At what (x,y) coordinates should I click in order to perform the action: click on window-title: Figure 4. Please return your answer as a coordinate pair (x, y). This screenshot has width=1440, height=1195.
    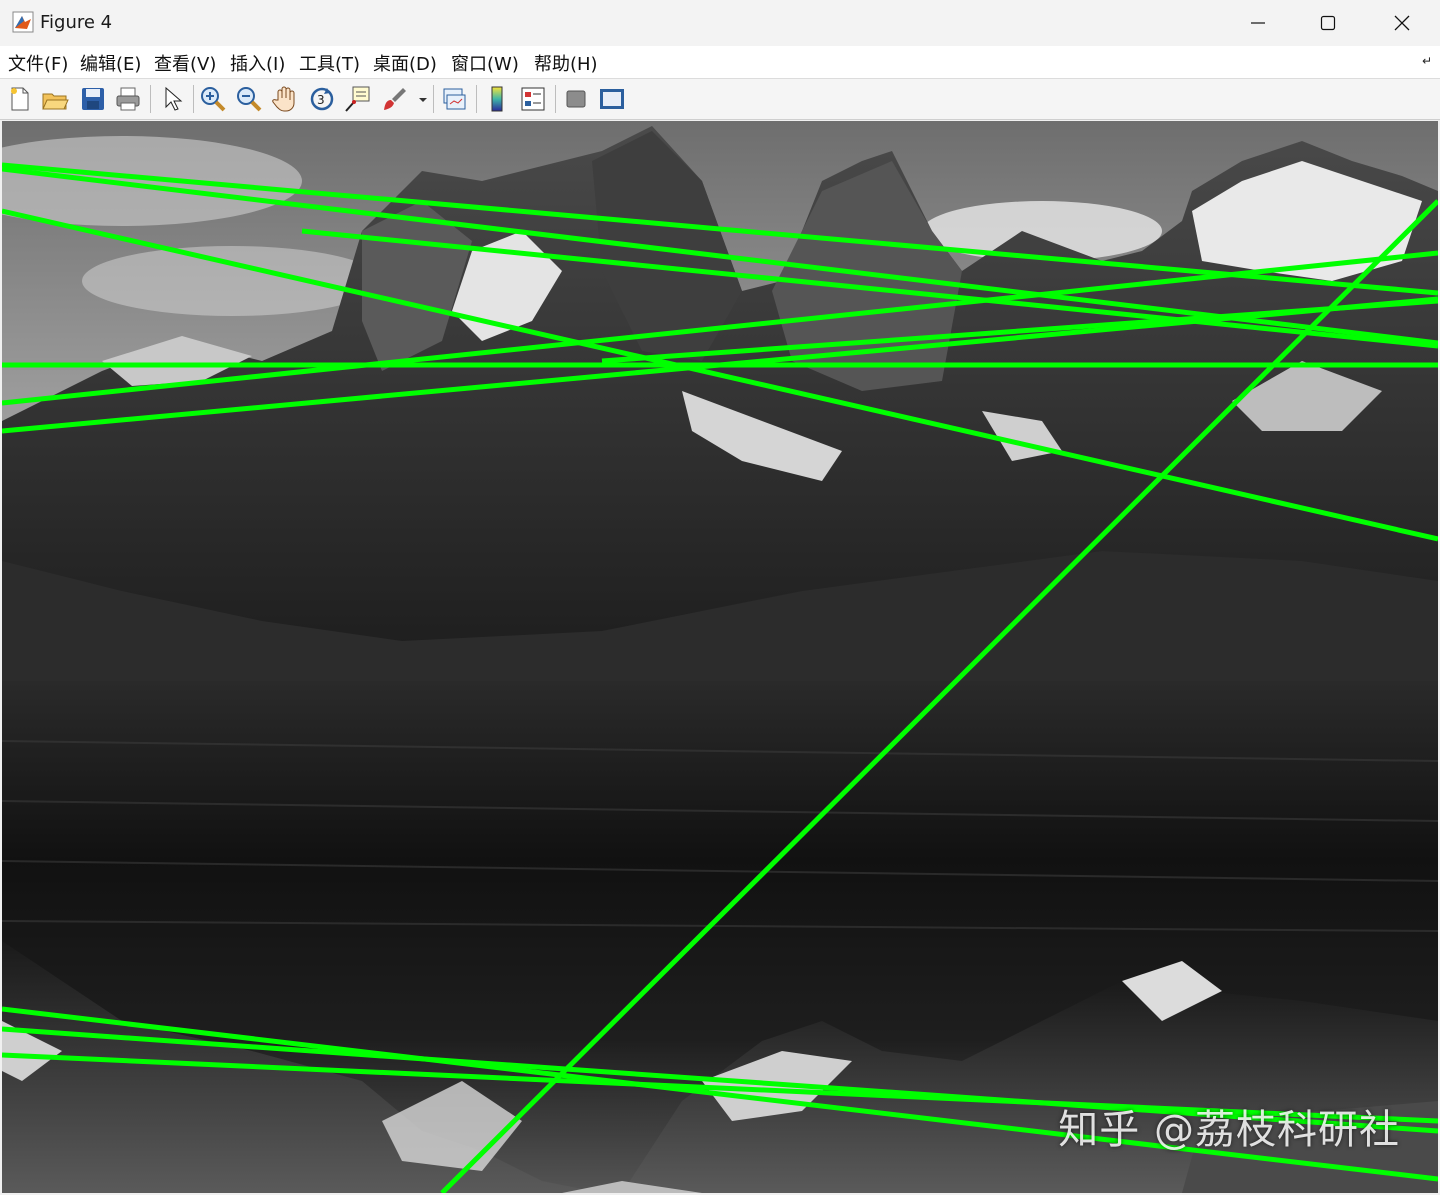
    Looking at the image, I should click on (76, 22).